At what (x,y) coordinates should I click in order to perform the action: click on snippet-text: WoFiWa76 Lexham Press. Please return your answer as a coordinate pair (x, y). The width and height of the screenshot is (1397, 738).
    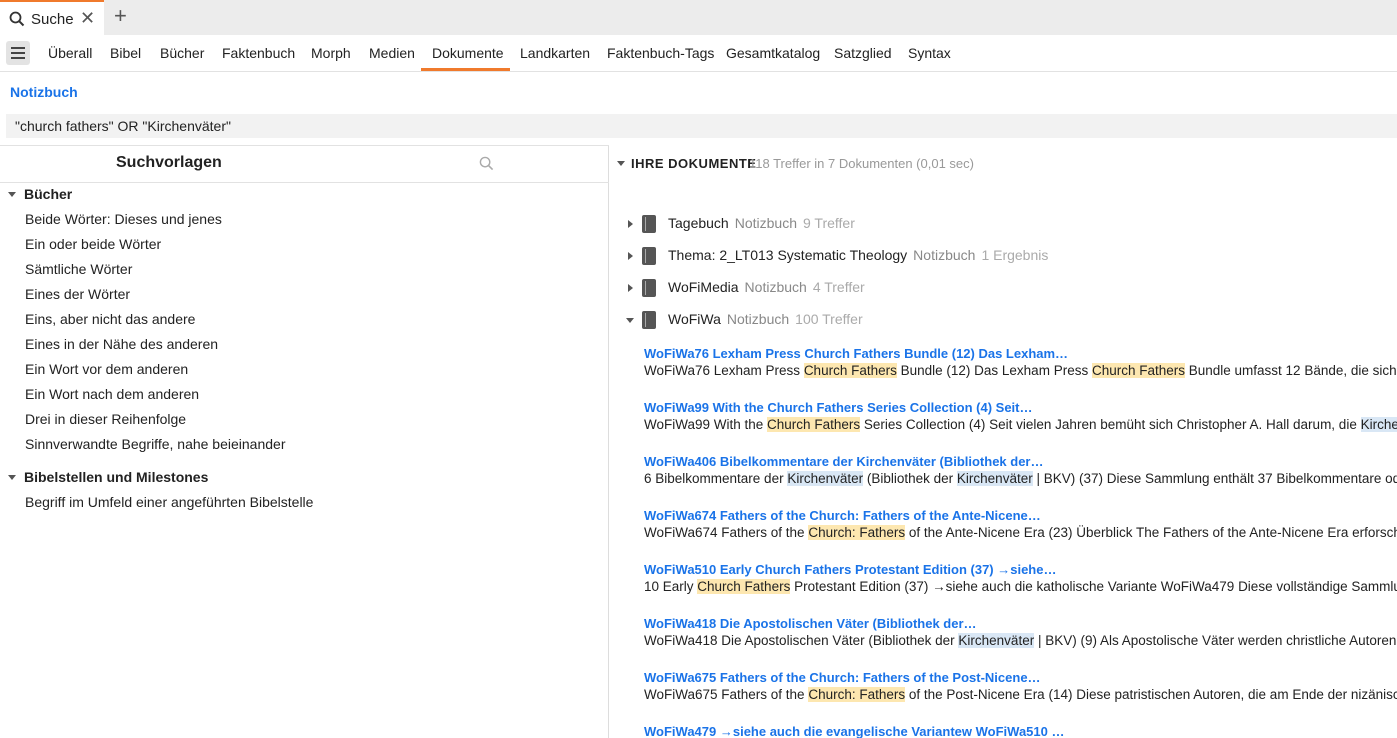
    Looking at the image, I should click on (724, 370).